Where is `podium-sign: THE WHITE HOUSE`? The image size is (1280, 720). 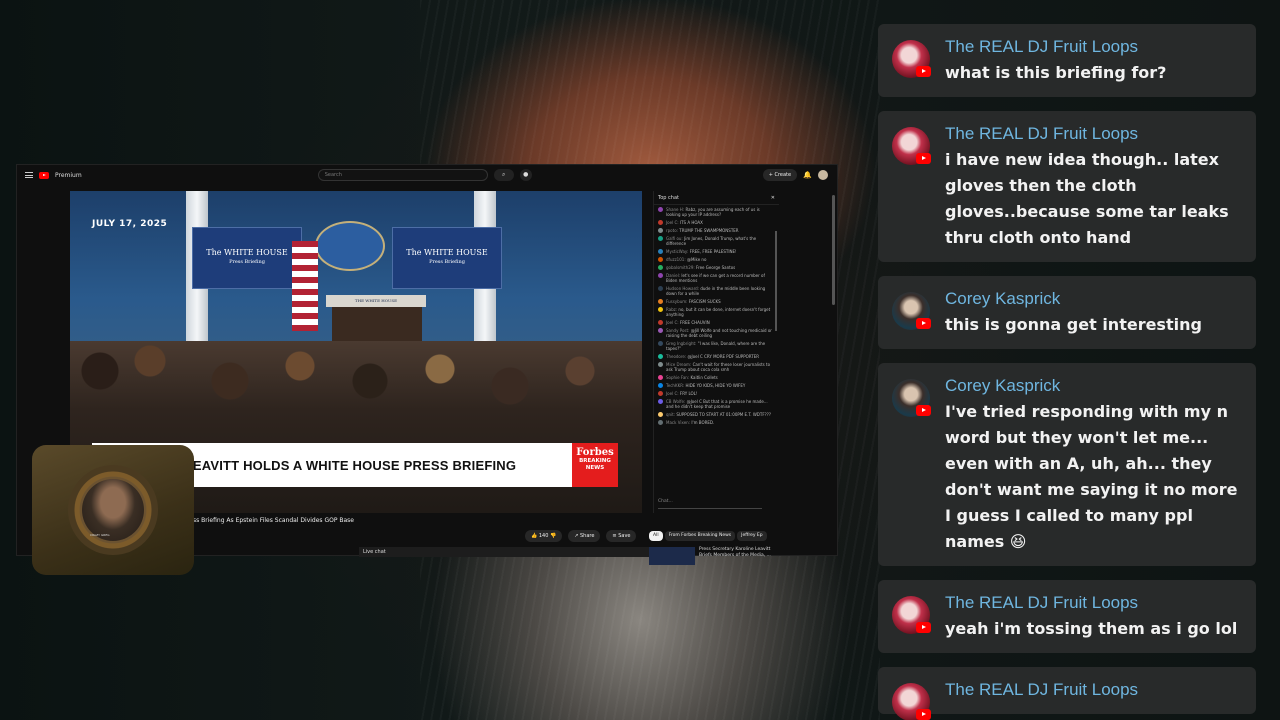
podium-sign: THE WHITE HOUSE is located at coordinates (376, 301).